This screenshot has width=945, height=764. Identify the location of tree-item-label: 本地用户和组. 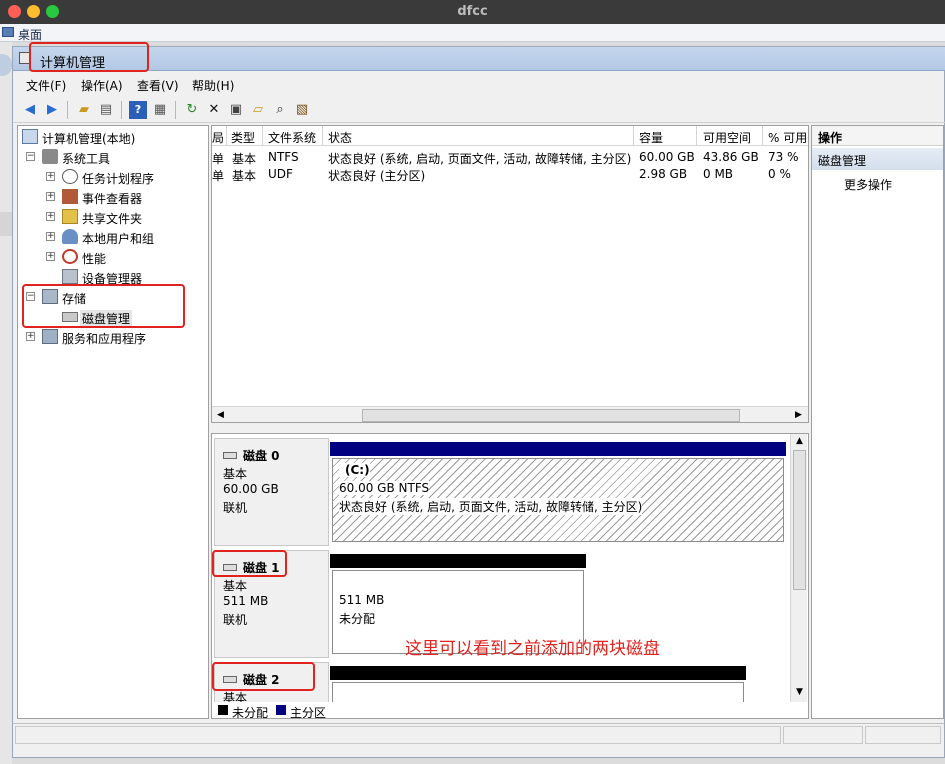
(118, 239).